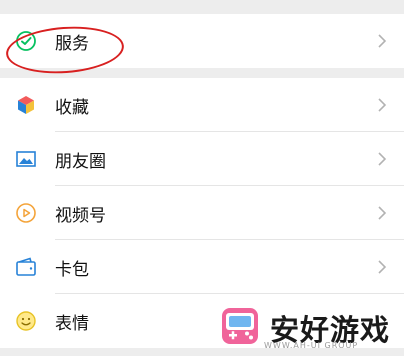  Describe the element at coordinates (26, 267) in the screenshot. I see `card-wallet-icon` at that location.